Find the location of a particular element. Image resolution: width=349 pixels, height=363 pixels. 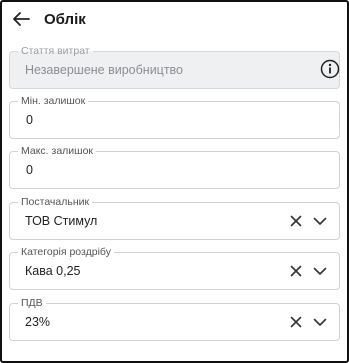

vat-select: ПДВ 23% is located at coordinates (174, 319).